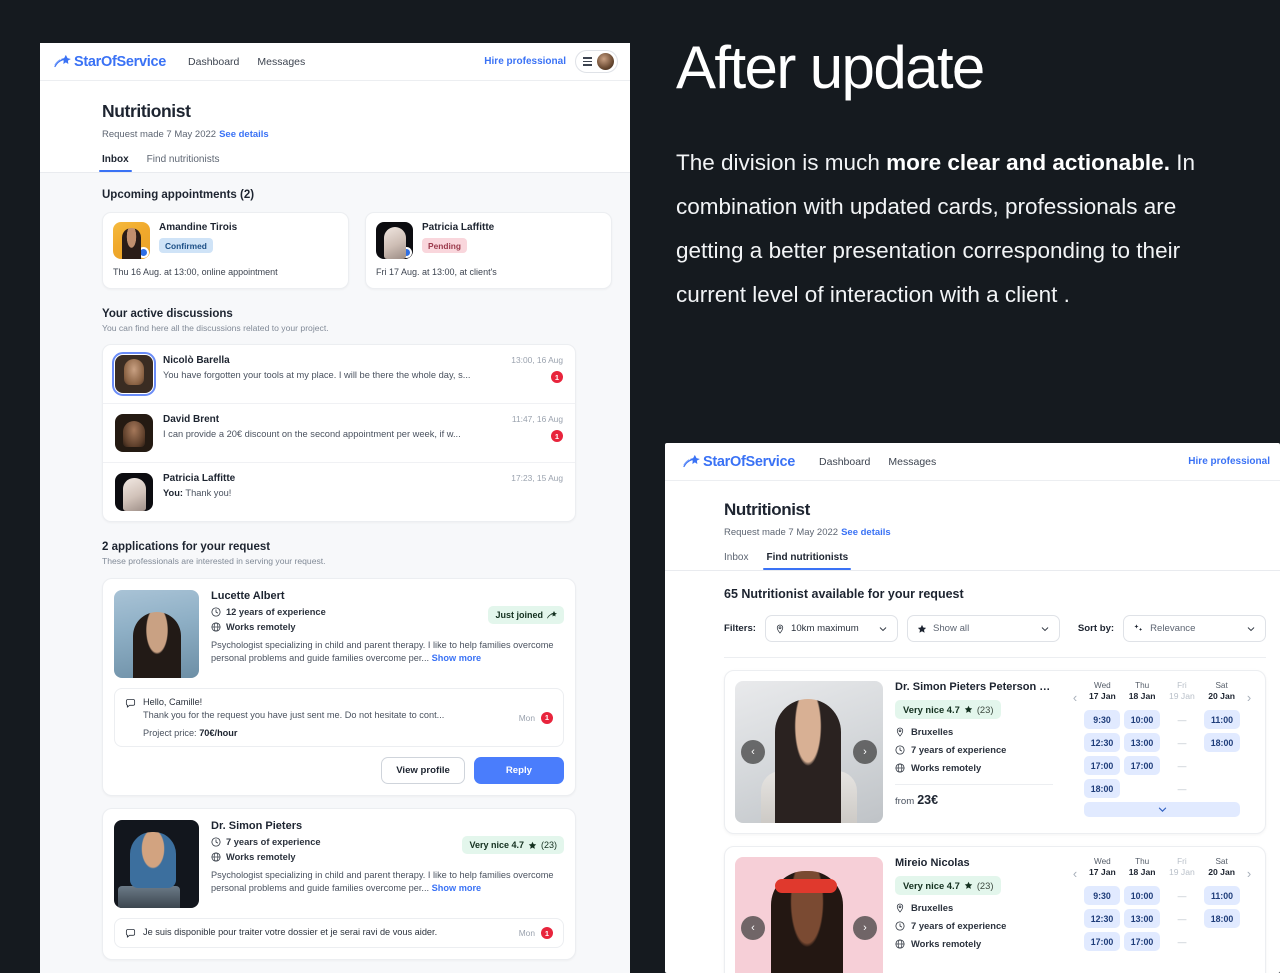  Describe the element at coordinates (1251, 628) in the screenshot. I see `chevron-down-icon` at that location.